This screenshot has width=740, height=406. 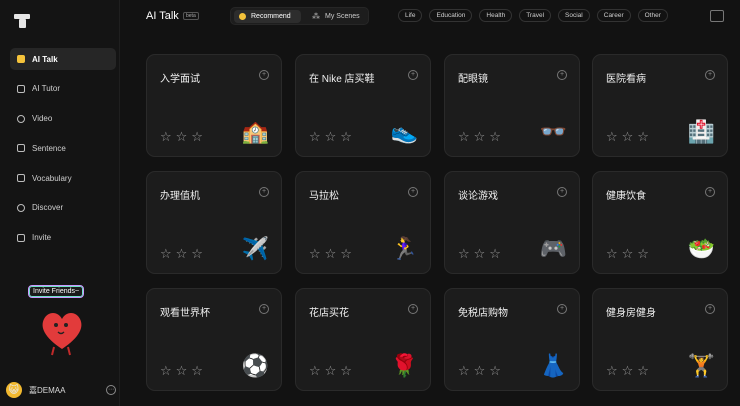 What do you see at coordinates (214, 105) in the screenshot?
I see `scene-card: 入学面试 + ☆☆☆ 🏫` at bounding box center [214, 105].